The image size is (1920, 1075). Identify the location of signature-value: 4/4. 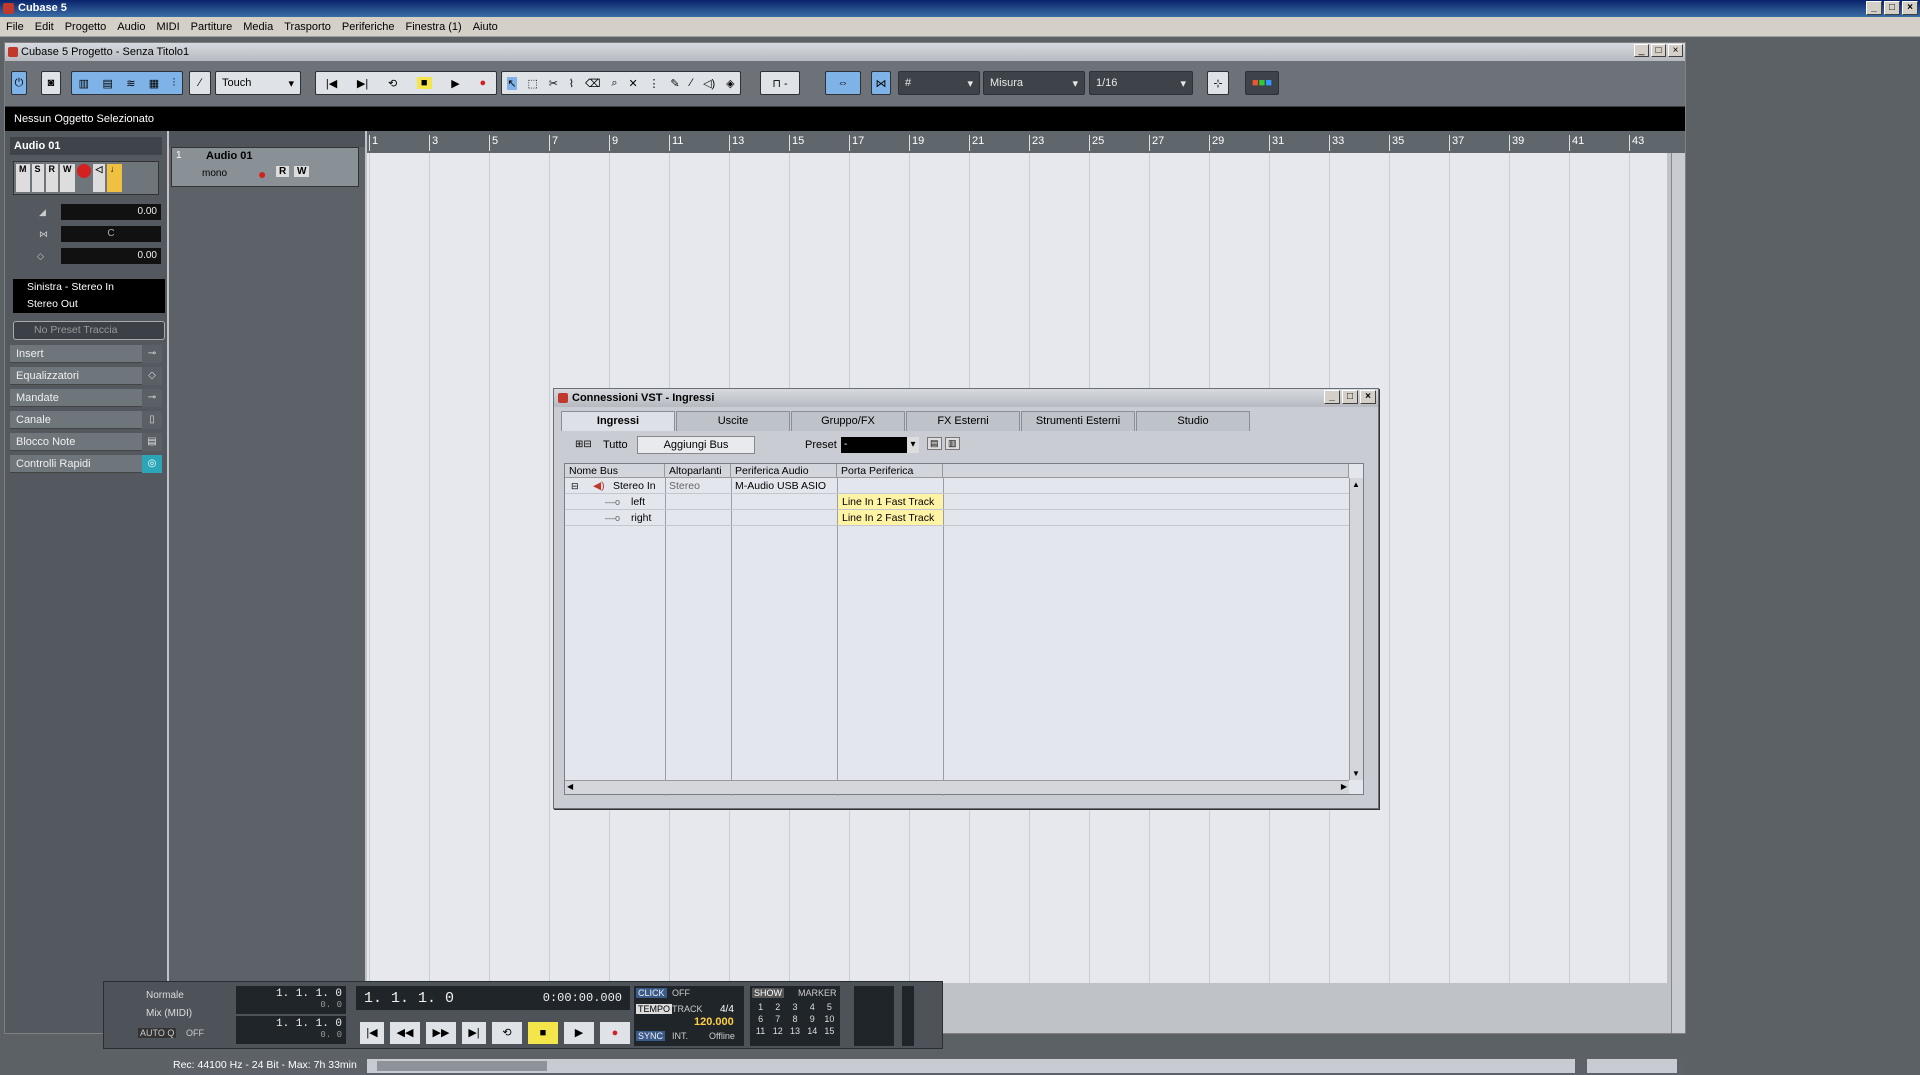
(727, 1009).